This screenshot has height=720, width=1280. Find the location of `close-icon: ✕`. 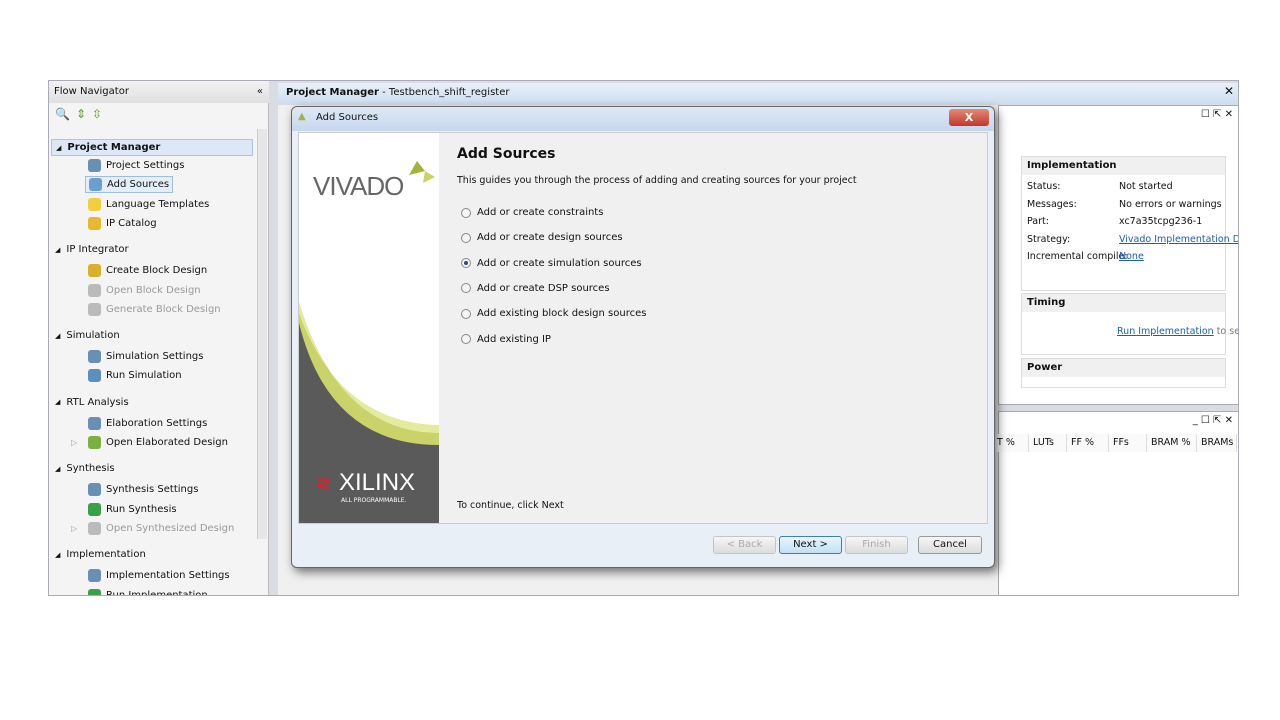

close-icon: ✕ is located at coordinates (1229, 91).